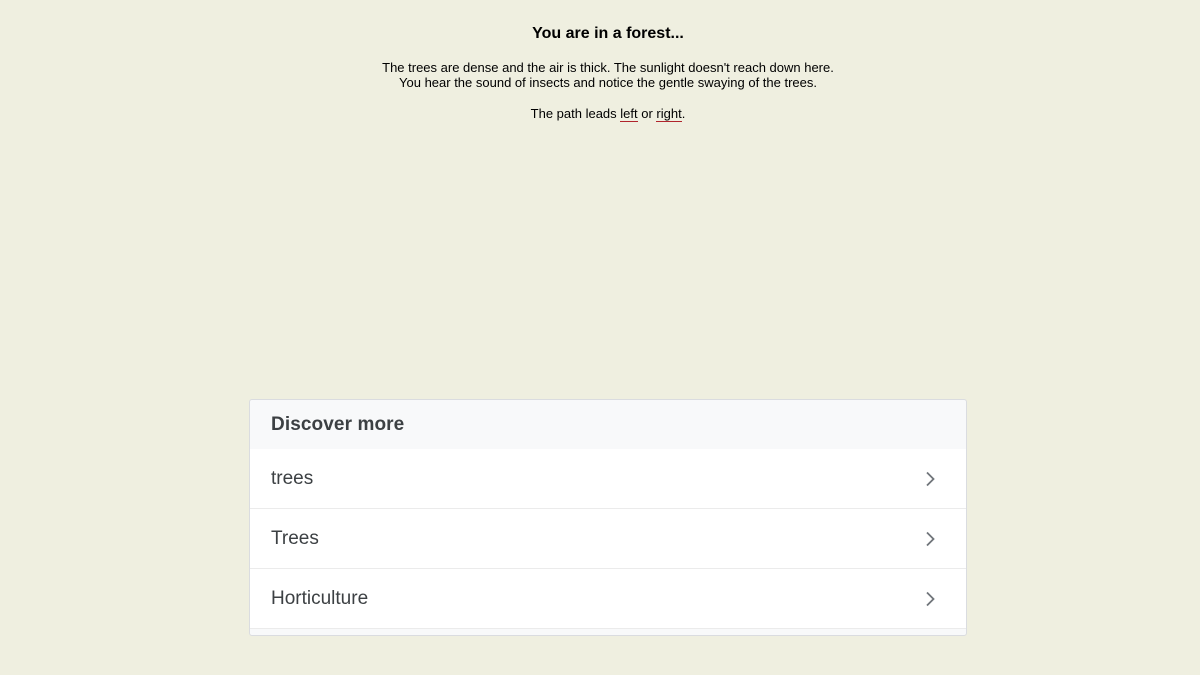 Image resolution: width=1200 pixels, height=675 pixels. What do you see at coordinates (575, 113) in the screenshot?
I see `path-prefix: The path leads` at bounding box center [575, 113].